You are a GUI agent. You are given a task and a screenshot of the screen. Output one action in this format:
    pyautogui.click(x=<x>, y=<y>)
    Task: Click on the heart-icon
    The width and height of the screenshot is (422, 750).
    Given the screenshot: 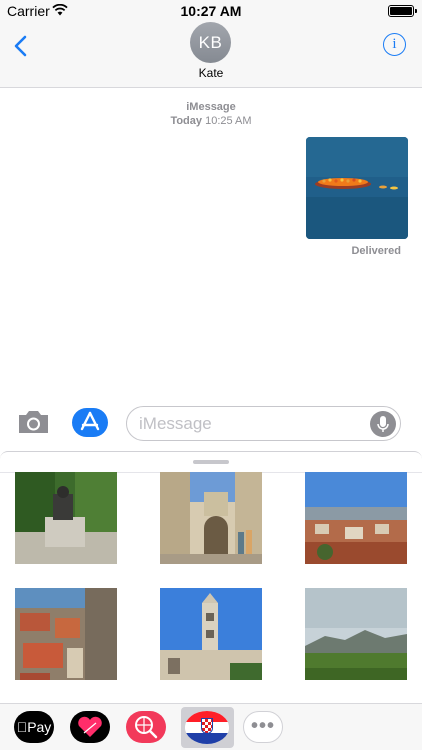 What is the action you would take?
    pyautogui.click(x=90, y=726)
    